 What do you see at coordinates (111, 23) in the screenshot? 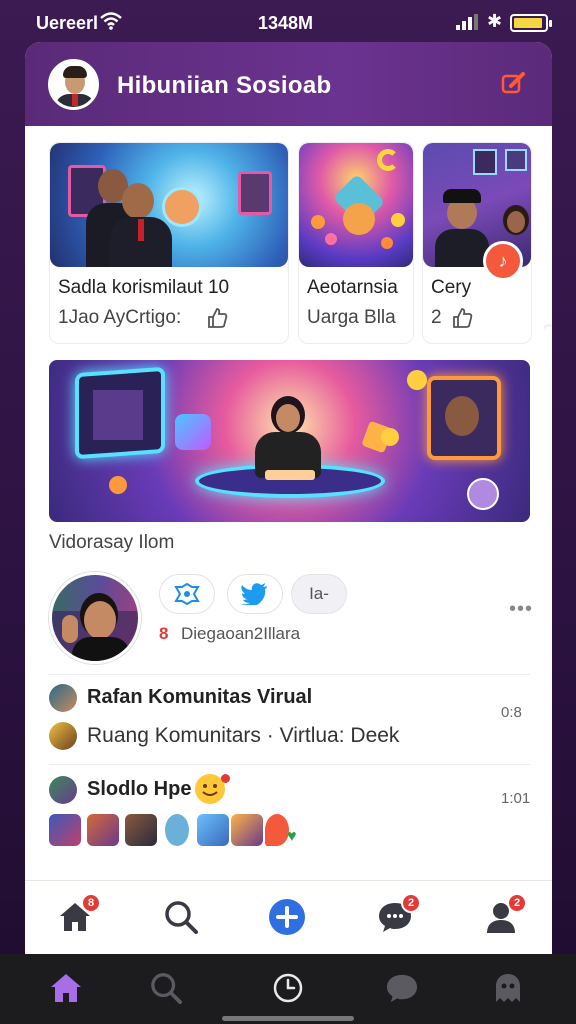
I see `wifi-icon` at bounding box center [111, 23].